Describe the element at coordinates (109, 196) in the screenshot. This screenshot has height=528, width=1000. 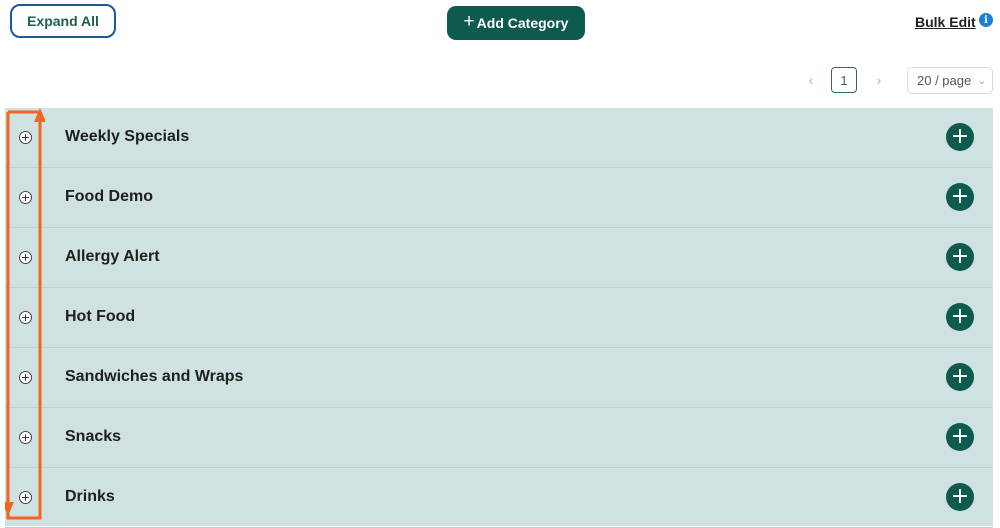
I see `category-name: Food Demo` at that location.